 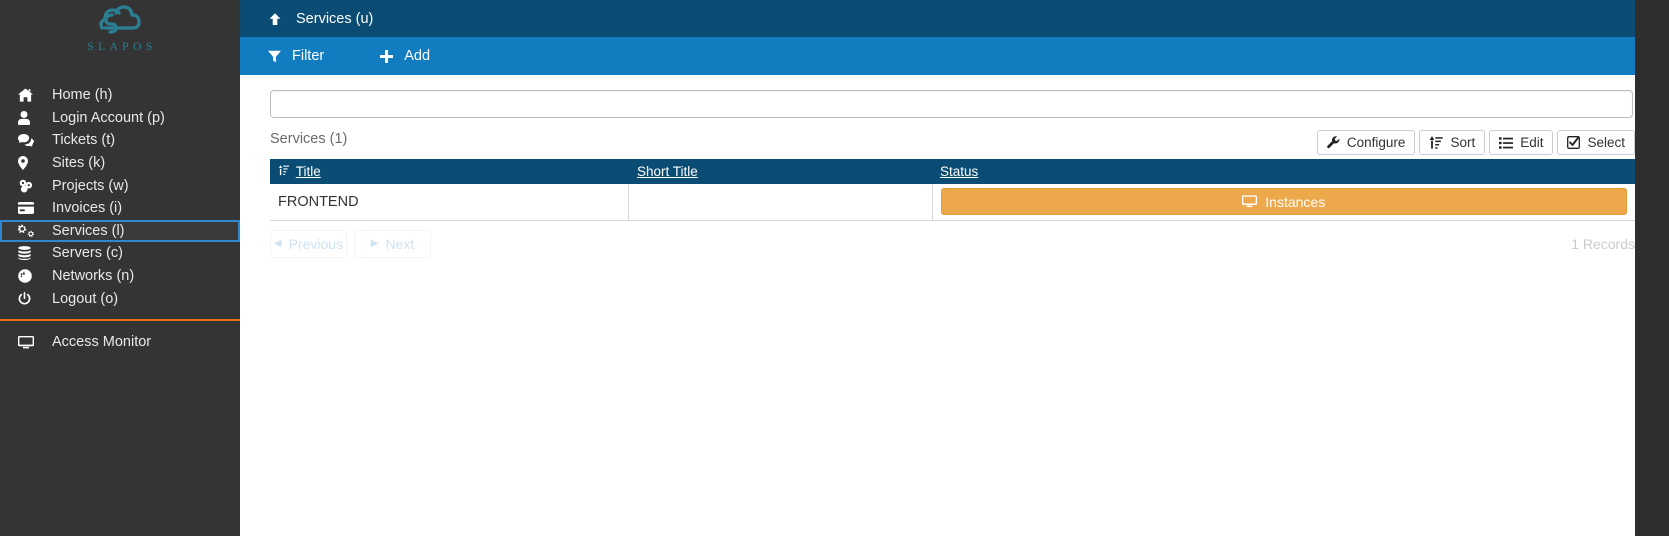 What do you see at coordinates (275, 19) in the screenshot?
I see `arrow-up-icon` at bounding box center [275, 19].